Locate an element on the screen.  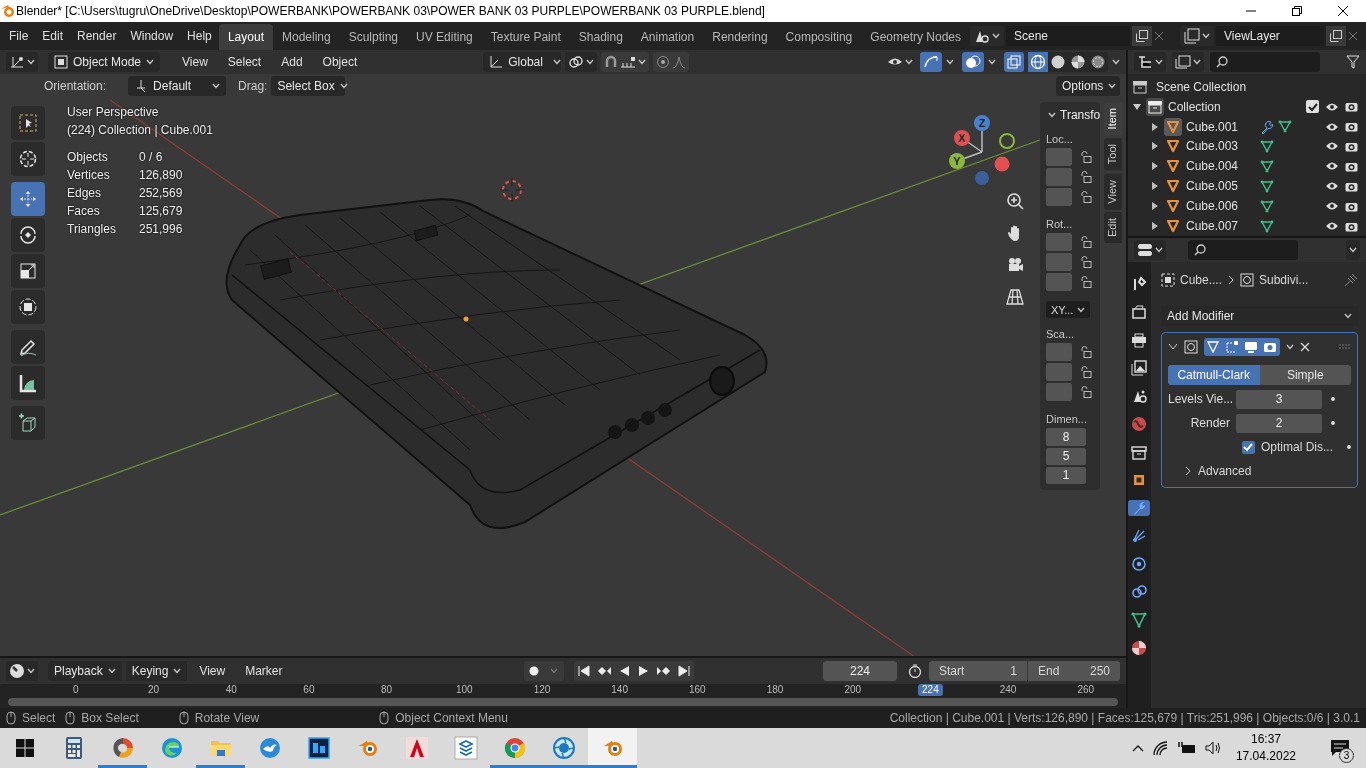
frame-tick: 100 is located at coordinates (464, 690).